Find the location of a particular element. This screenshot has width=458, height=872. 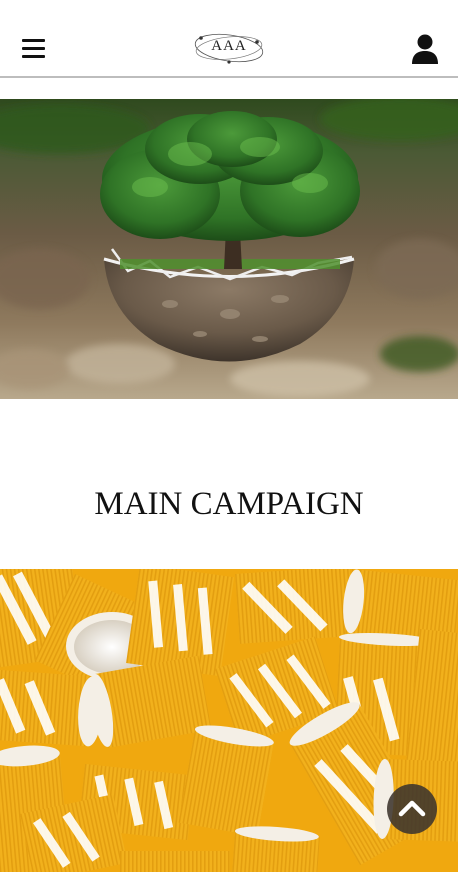

user-icon is located at coordinates (425, 49).